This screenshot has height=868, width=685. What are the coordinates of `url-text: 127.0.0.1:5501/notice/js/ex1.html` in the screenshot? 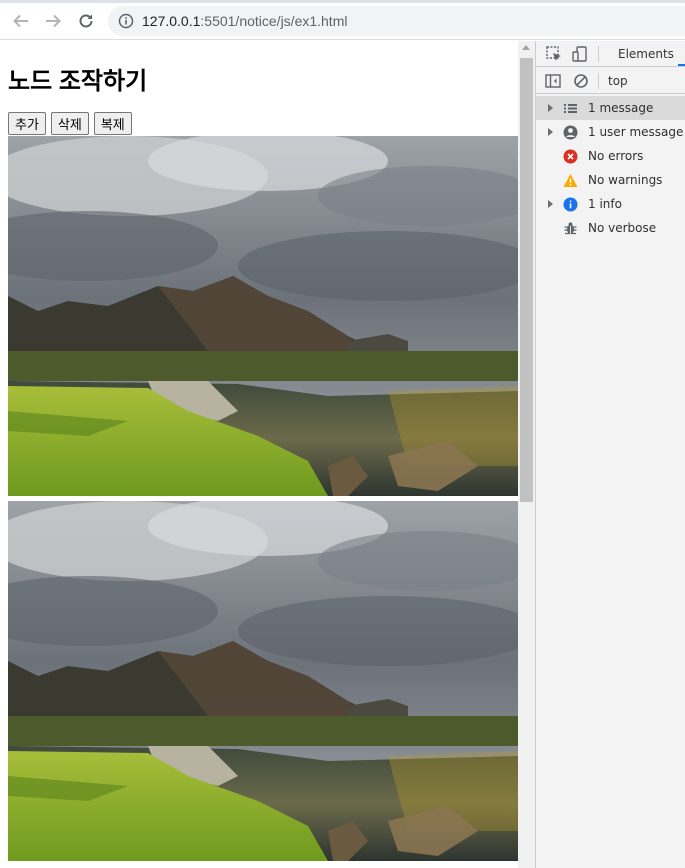 It's located at (244, 21).